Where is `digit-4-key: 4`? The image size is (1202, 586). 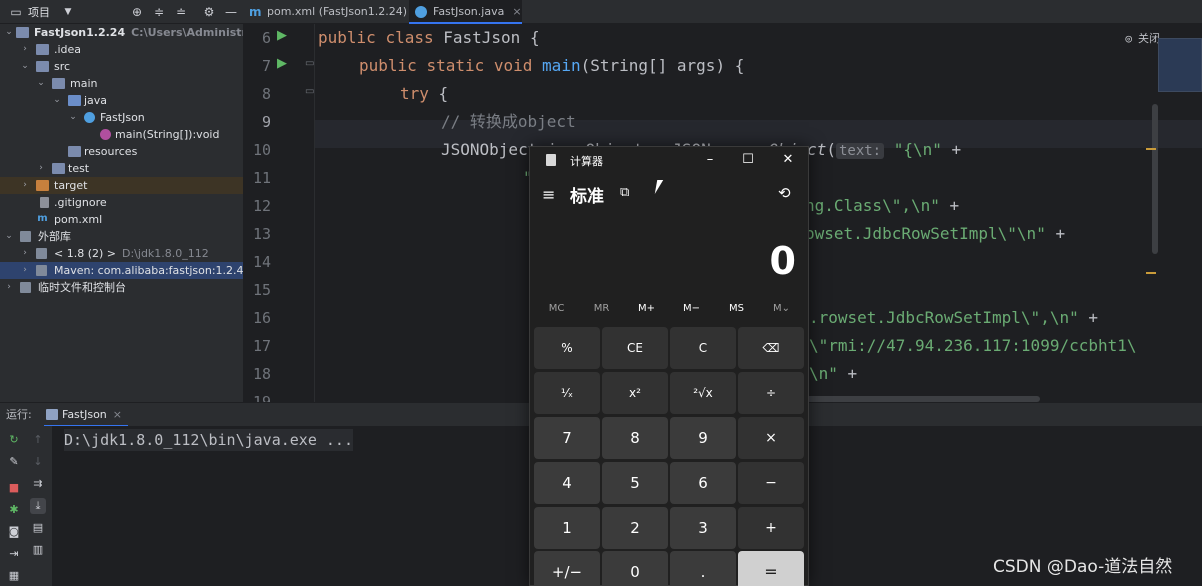 digit-4-key: 4 is located at coordinates (567, 483).